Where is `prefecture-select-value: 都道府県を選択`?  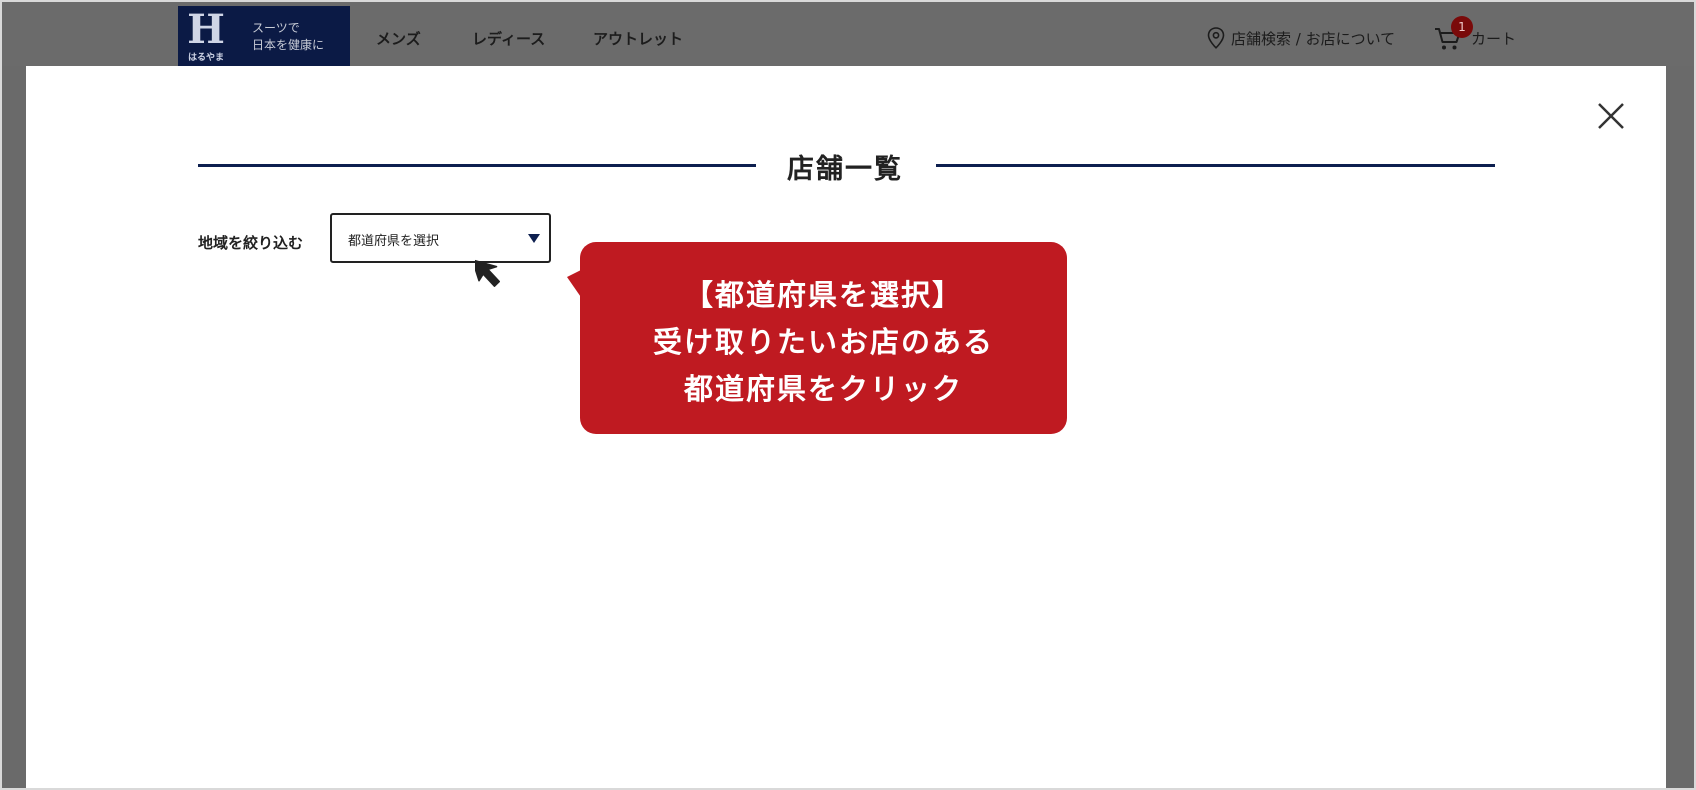 prefecture-select-value: 都道府県を選択 is located at coordinates (394, 241).